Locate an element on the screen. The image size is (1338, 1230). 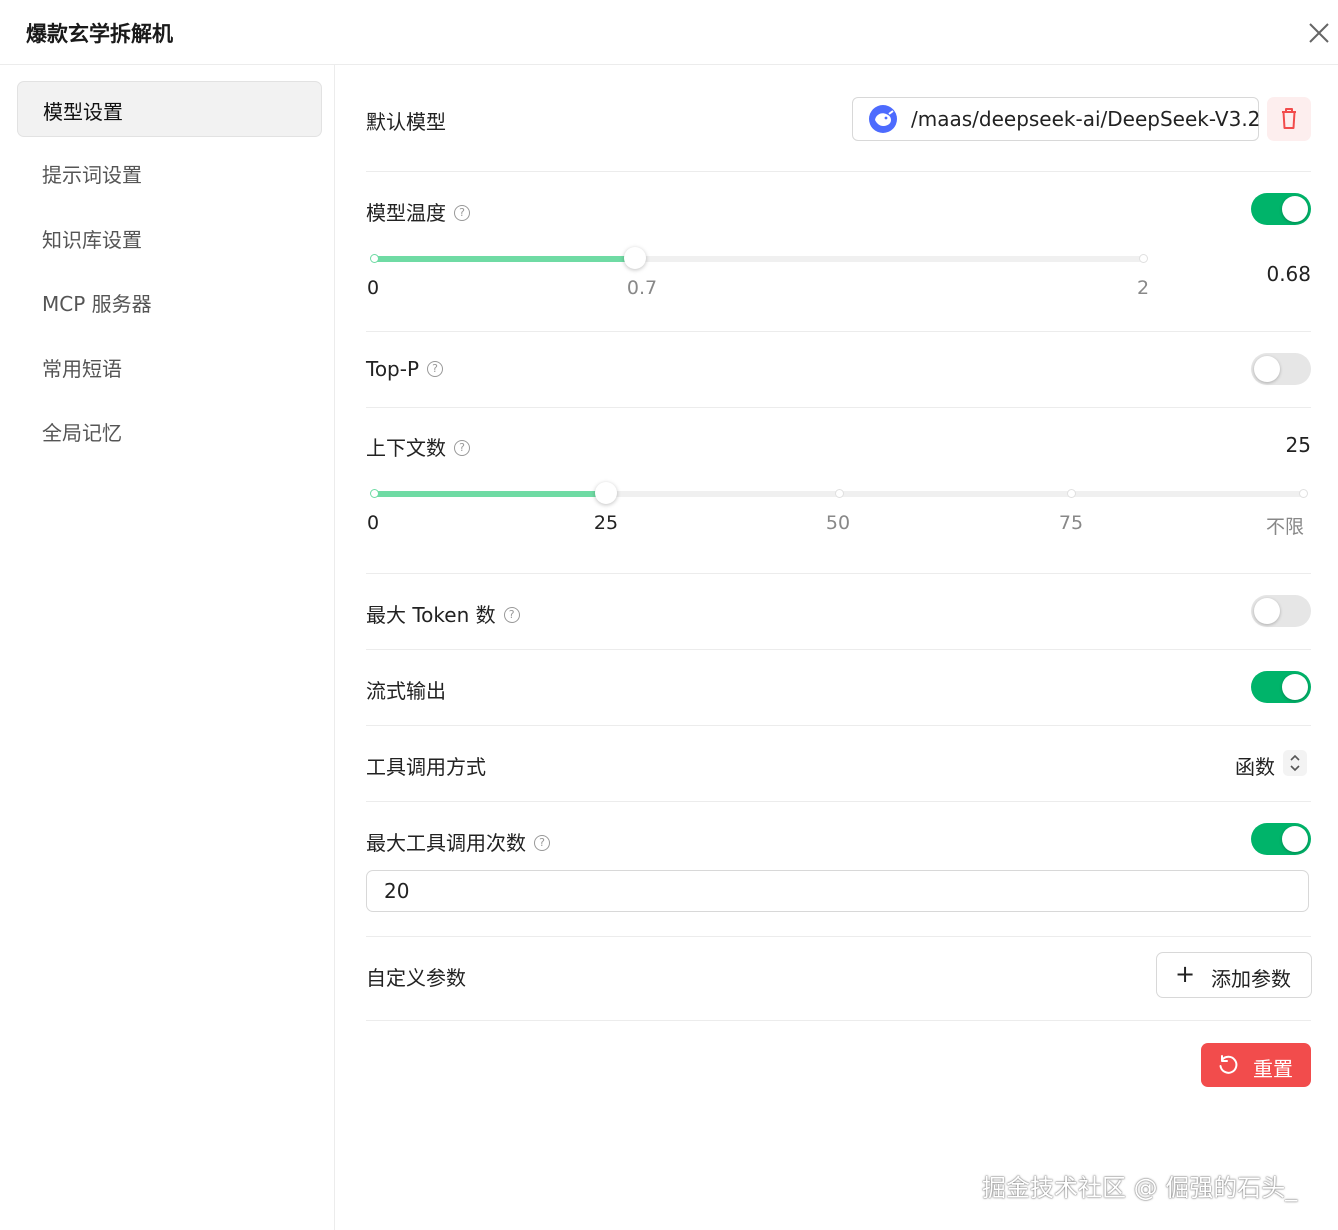
tool-call-mode-value: 函数 is located at coordinates (1255, 767).